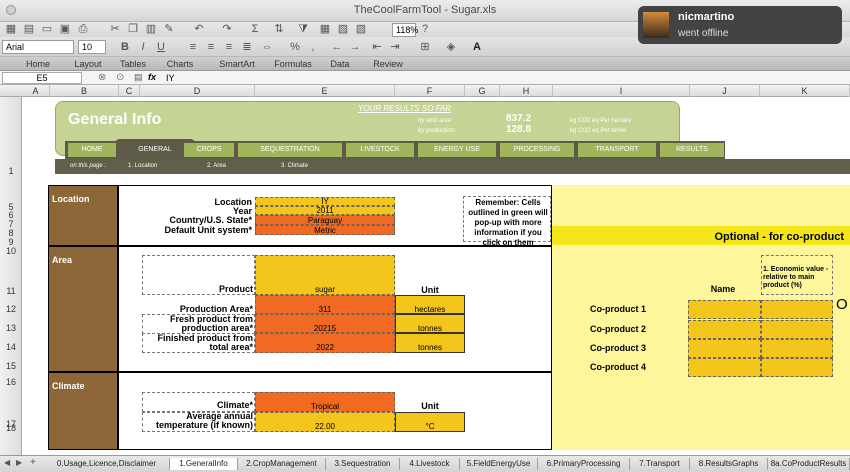  Describe the element at coordinates (325, 323) in the screenshot. I see `fresh-product-field: 20215` at that location.